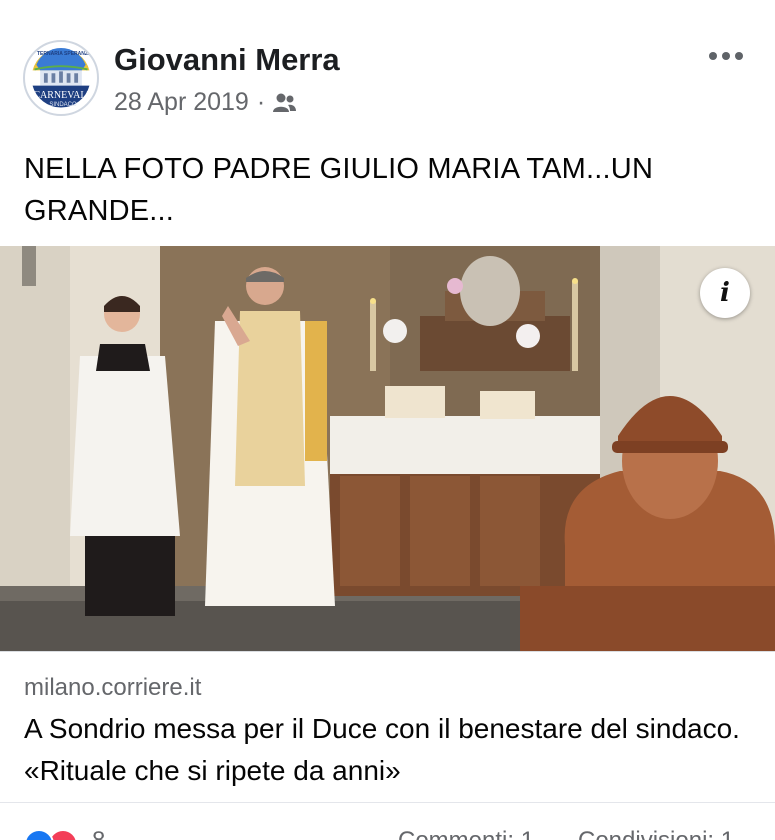 The image size is (775, 840). What do you see at coordinates (64, 54) in the screenshot?
I see `avatar-top-text: TERNARIA SPERANZA` at bounding box center [64, 54].